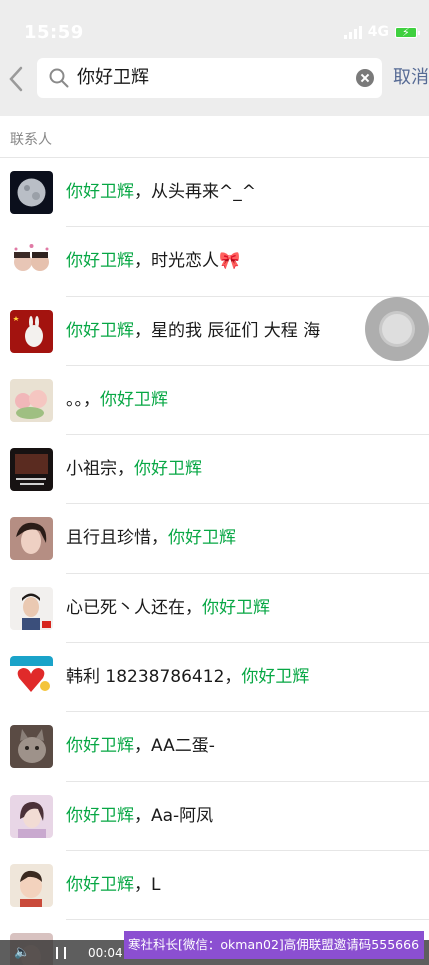  I want to click on contact-name: 韩利 18238786412，你好卫辉, so click(188, 677).